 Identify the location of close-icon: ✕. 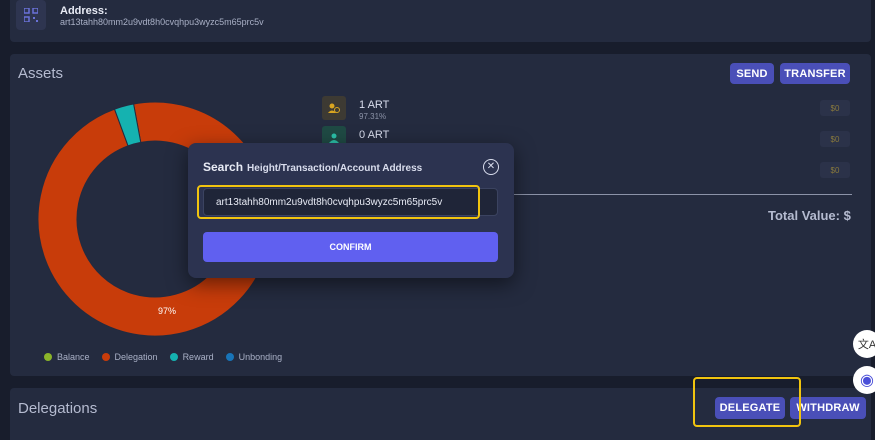
(491, 167).